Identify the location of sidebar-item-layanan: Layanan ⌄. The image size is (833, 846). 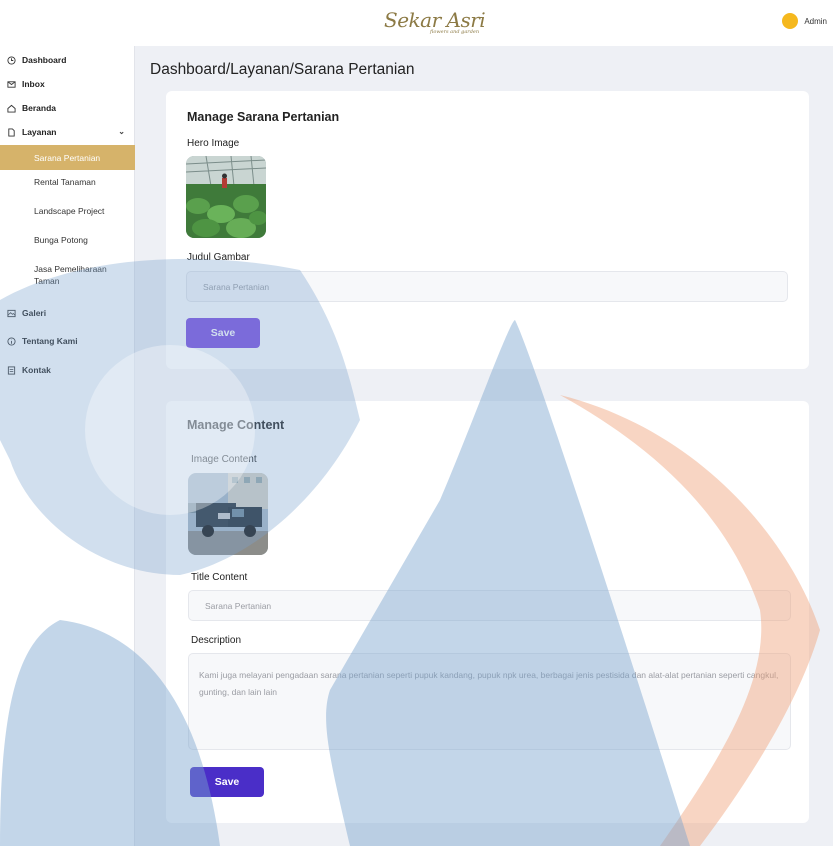
(67, 132).